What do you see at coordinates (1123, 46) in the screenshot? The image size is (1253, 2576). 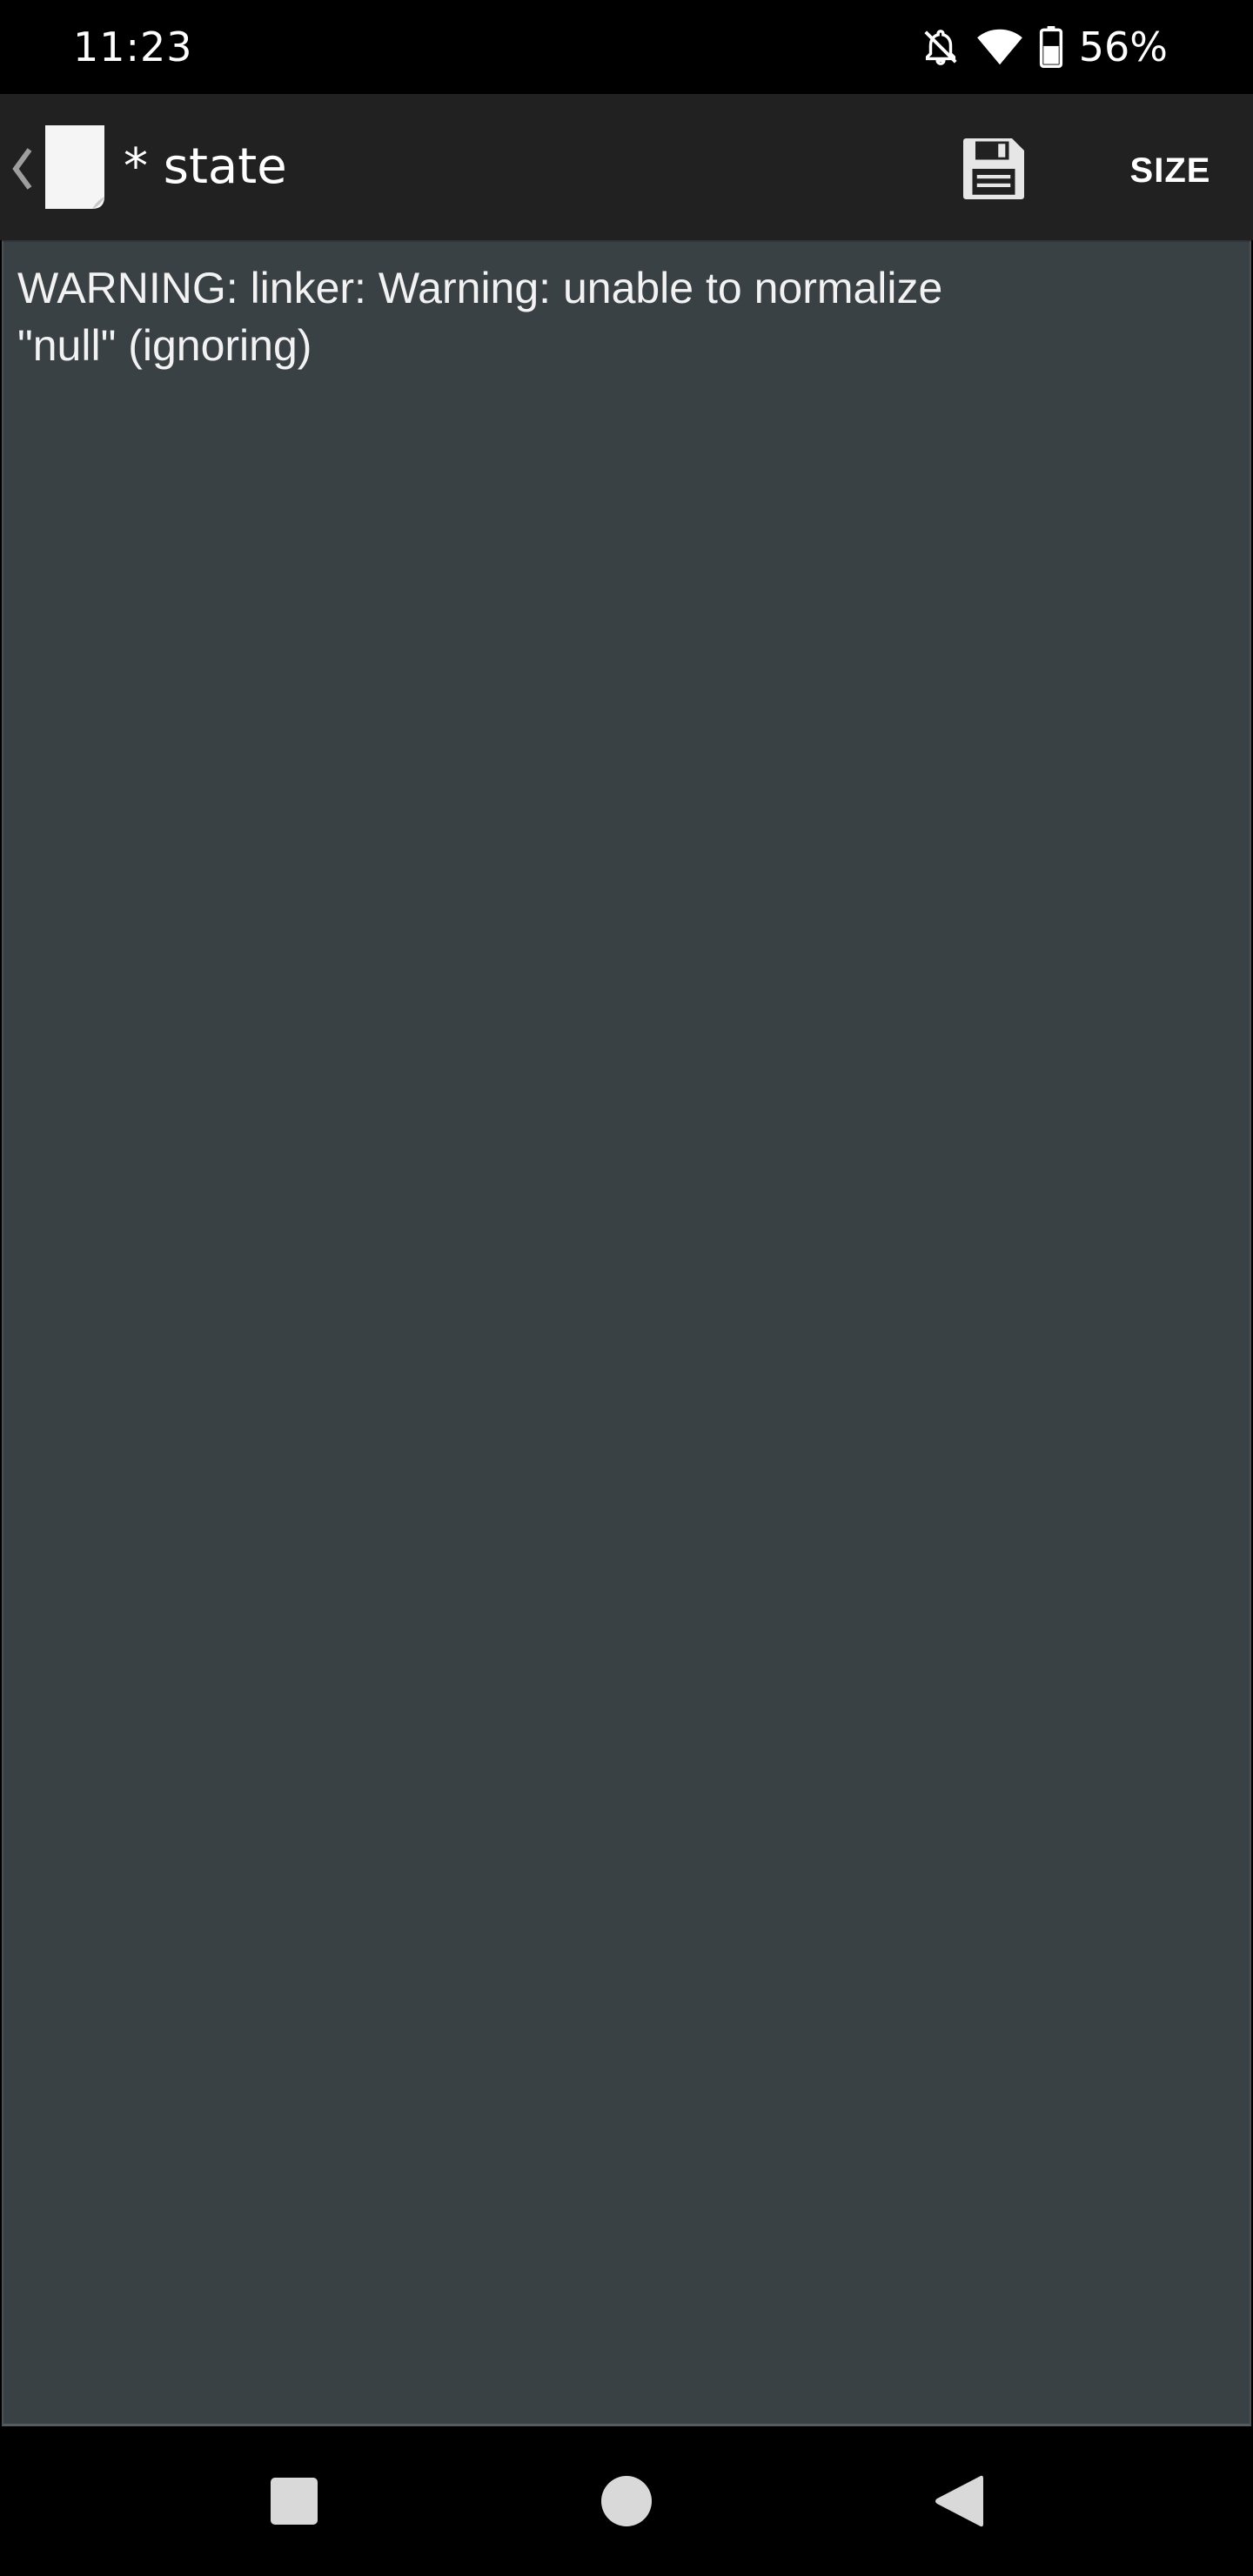 I see `battery-percent: 56%` at bounding box center [1123, 46].